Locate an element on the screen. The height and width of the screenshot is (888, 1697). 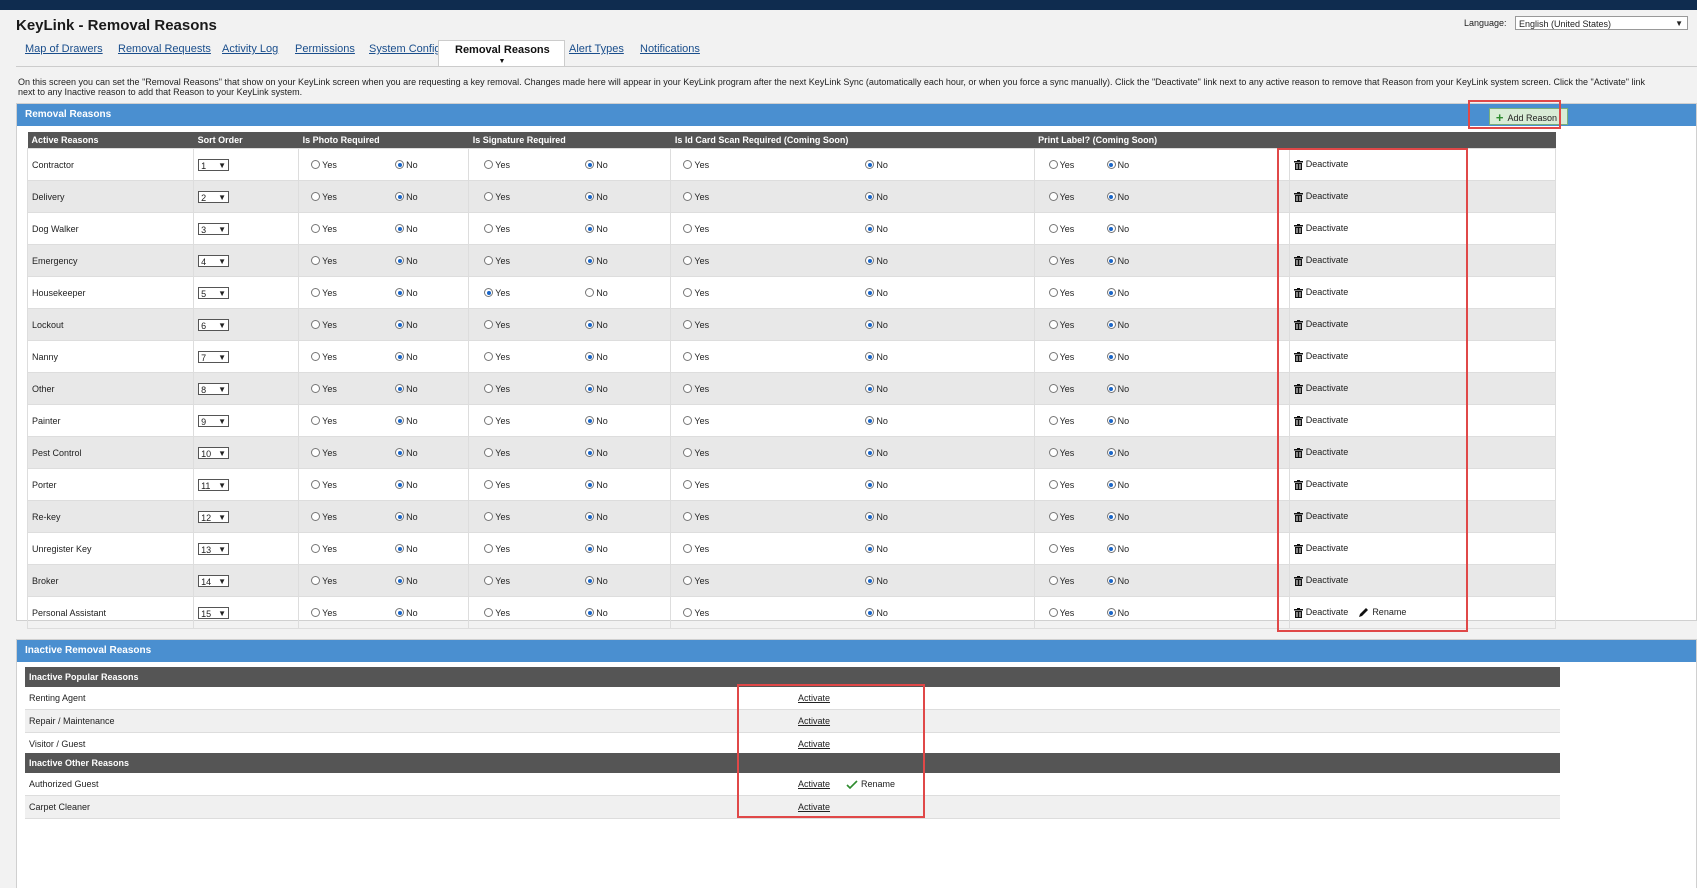
add-reason-button: + Add Reason is located at coordinates (1528, 116).